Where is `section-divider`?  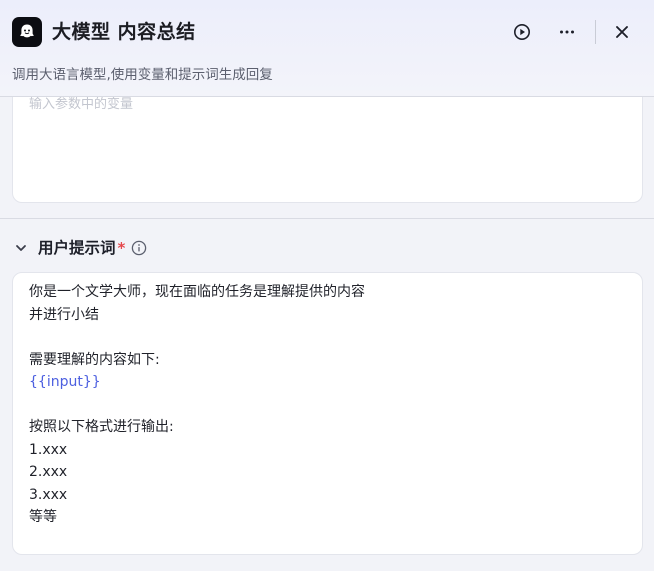
section-divider is located at coordinates (327, 218).